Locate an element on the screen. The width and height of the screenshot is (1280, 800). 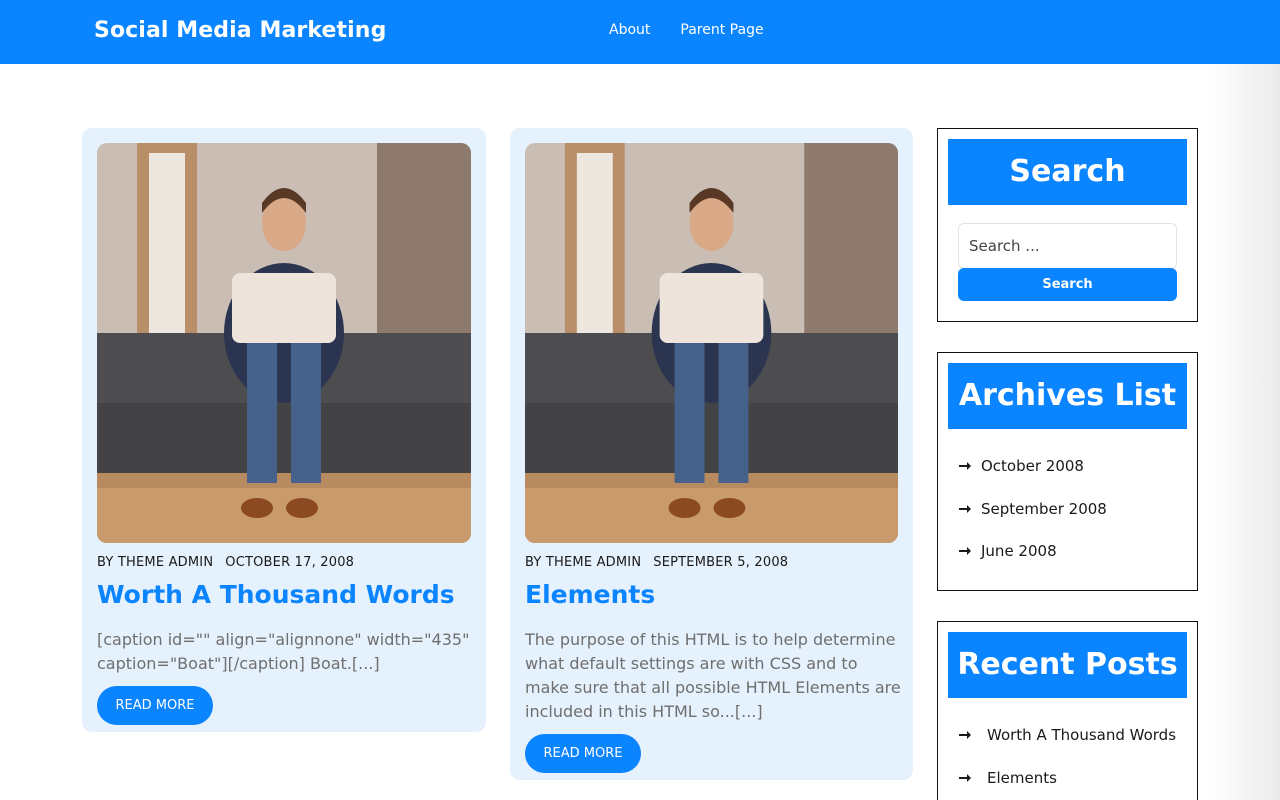
site-header: Social Media Marketing About Parent Page is located at coordinates (640, 32).